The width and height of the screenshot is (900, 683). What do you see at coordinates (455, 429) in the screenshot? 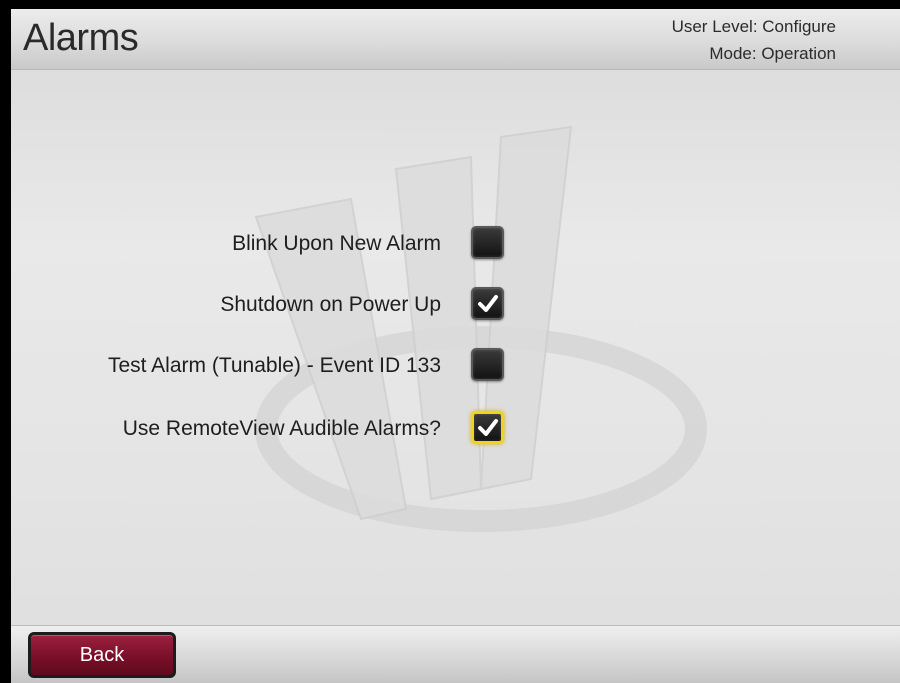
I see `setting-row-remoteview: Use RemoteView Audible Alarms?` at bounding box center [455, 429].